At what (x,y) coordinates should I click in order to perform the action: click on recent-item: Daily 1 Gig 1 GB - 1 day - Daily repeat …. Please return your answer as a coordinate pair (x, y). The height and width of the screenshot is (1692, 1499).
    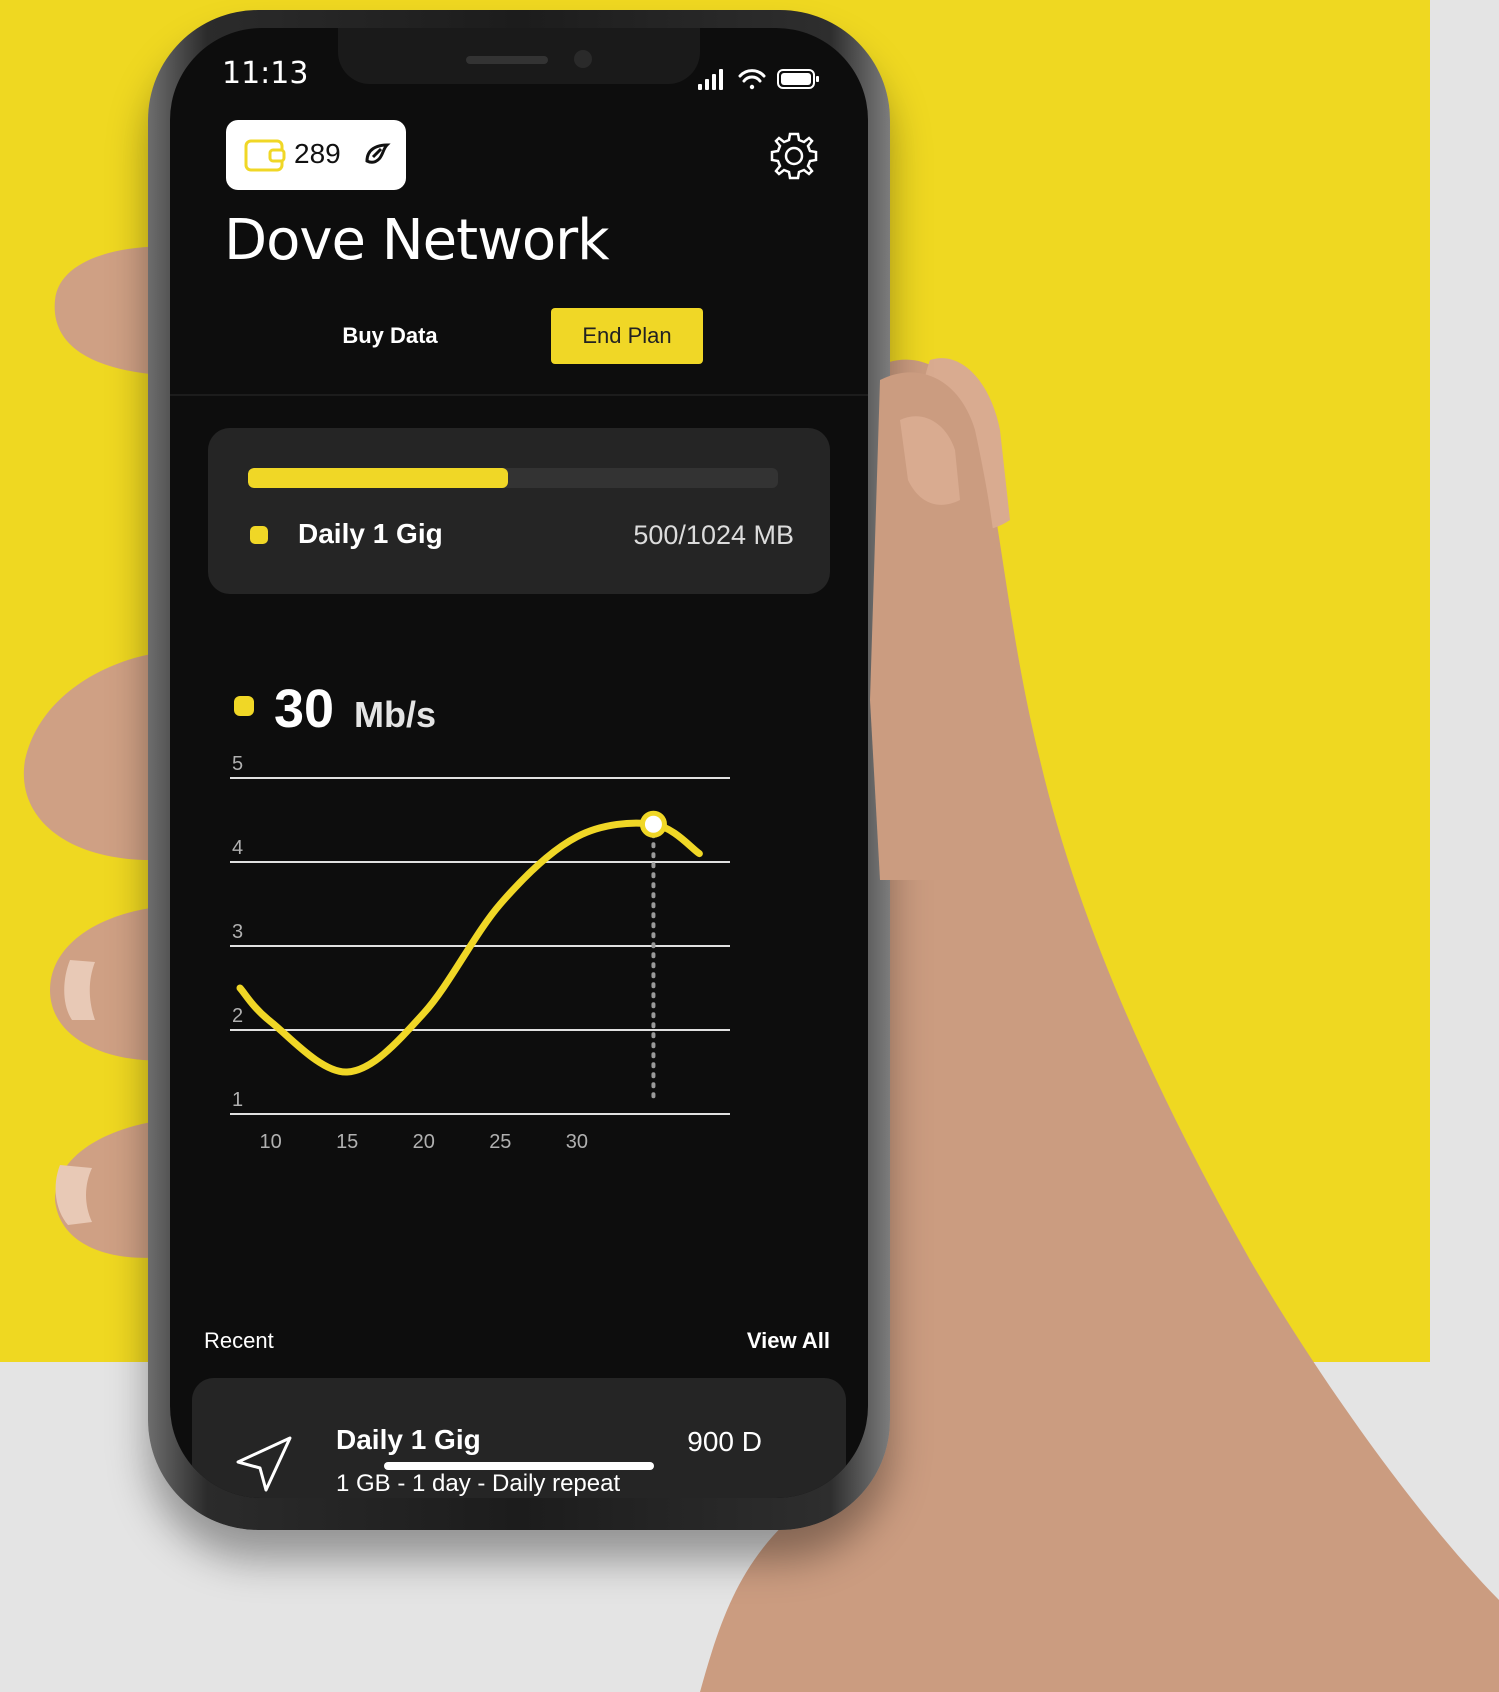
    Looking at the image, I should click on (519, 1438).